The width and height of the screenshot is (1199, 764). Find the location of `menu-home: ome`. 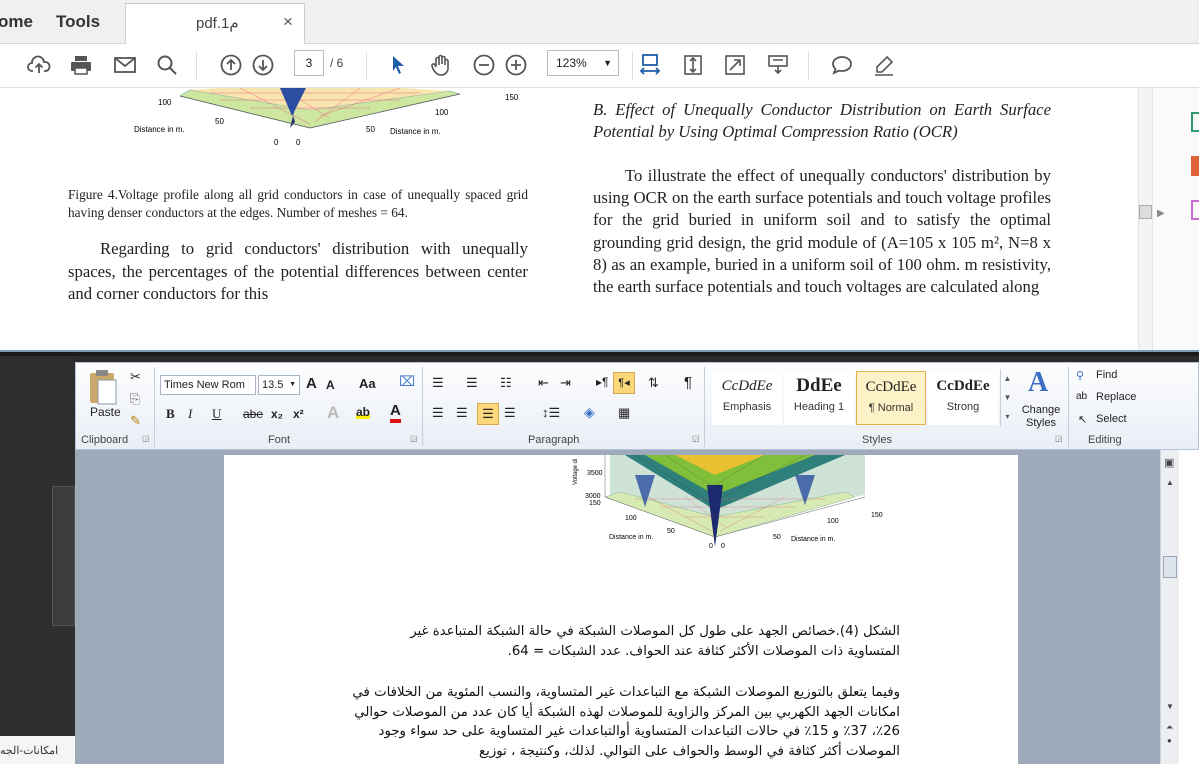

menu-home: ome is located at coordinates (16, 22).